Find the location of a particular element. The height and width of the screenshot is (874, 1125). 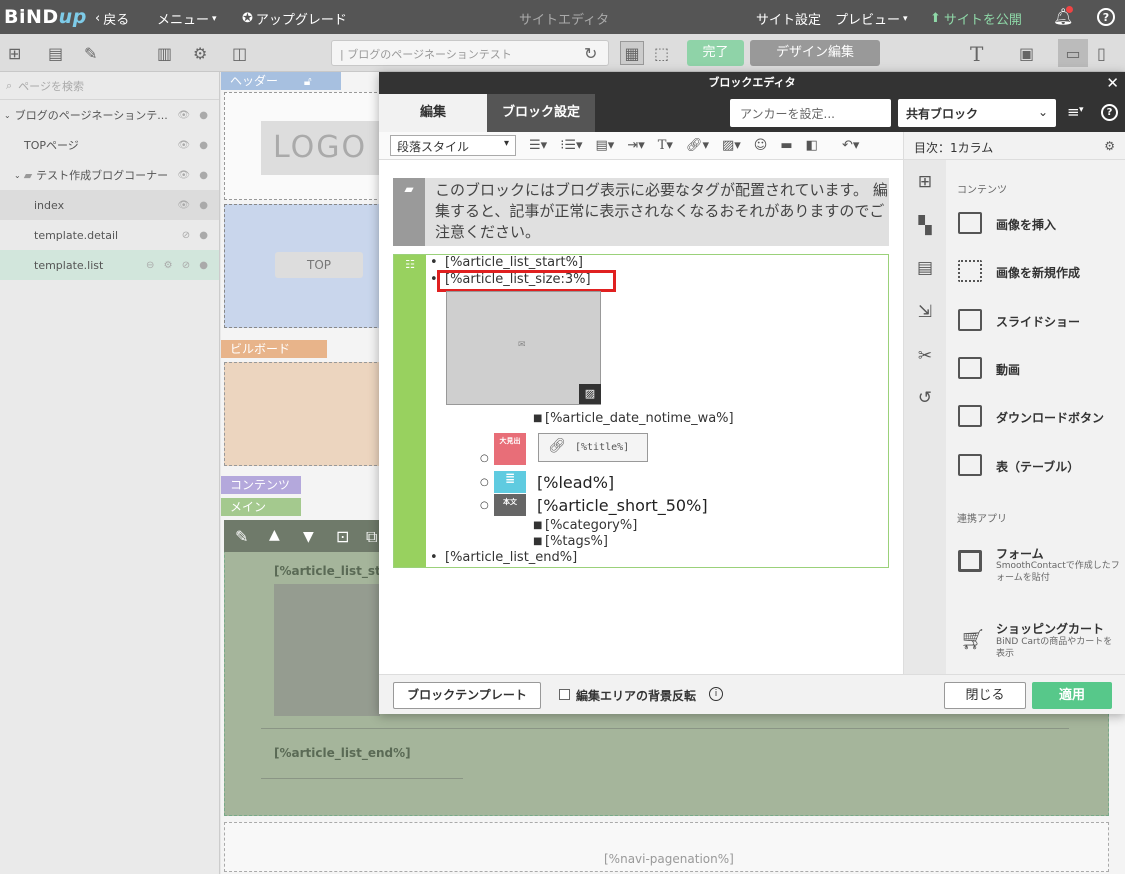

design-edit-button: デザイン編集 is located at coordinates (815, 53).